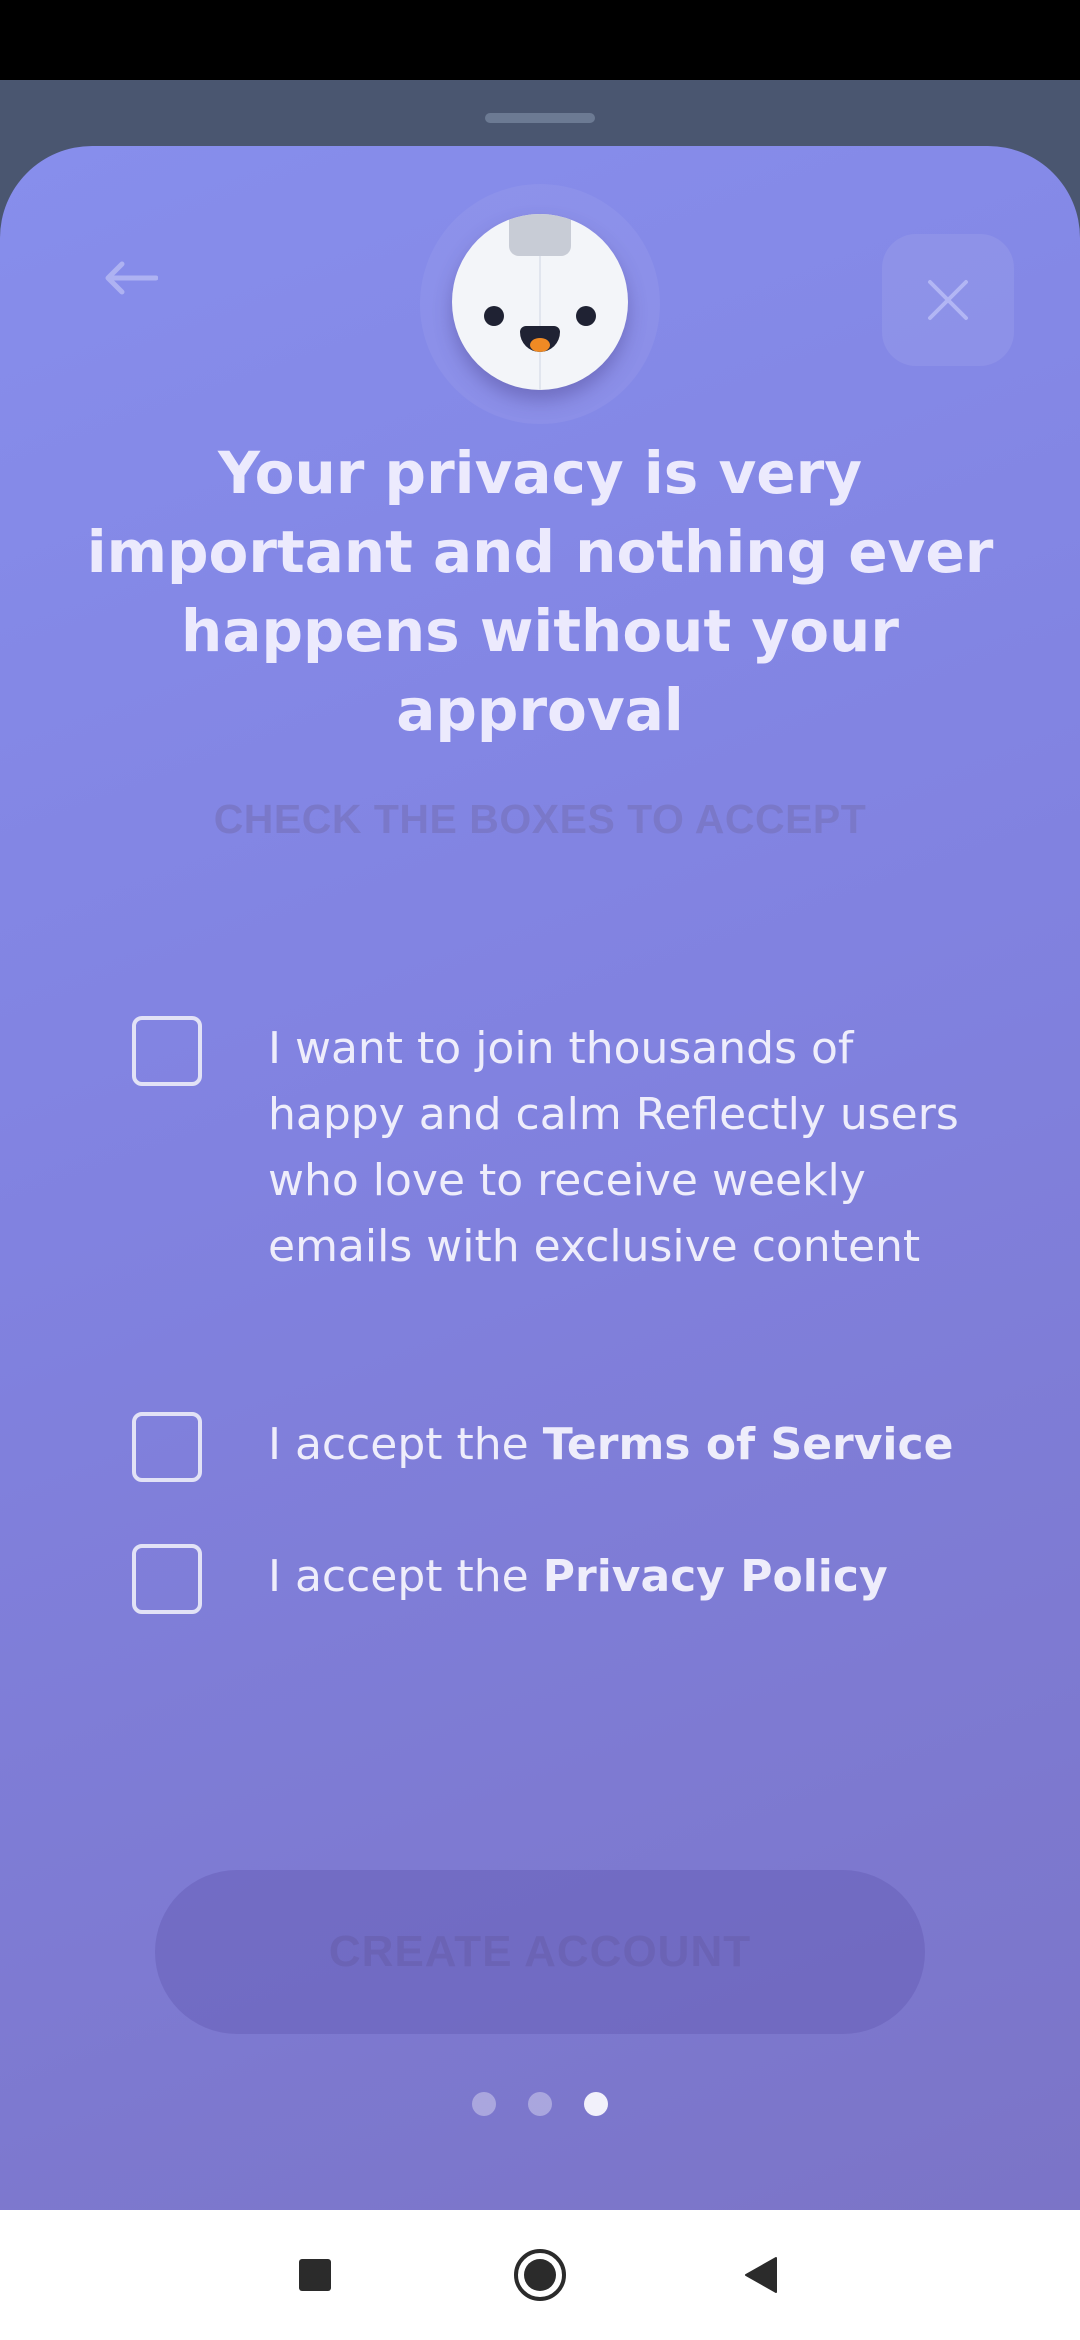  I want to click on home-button, so click(540, 2275).